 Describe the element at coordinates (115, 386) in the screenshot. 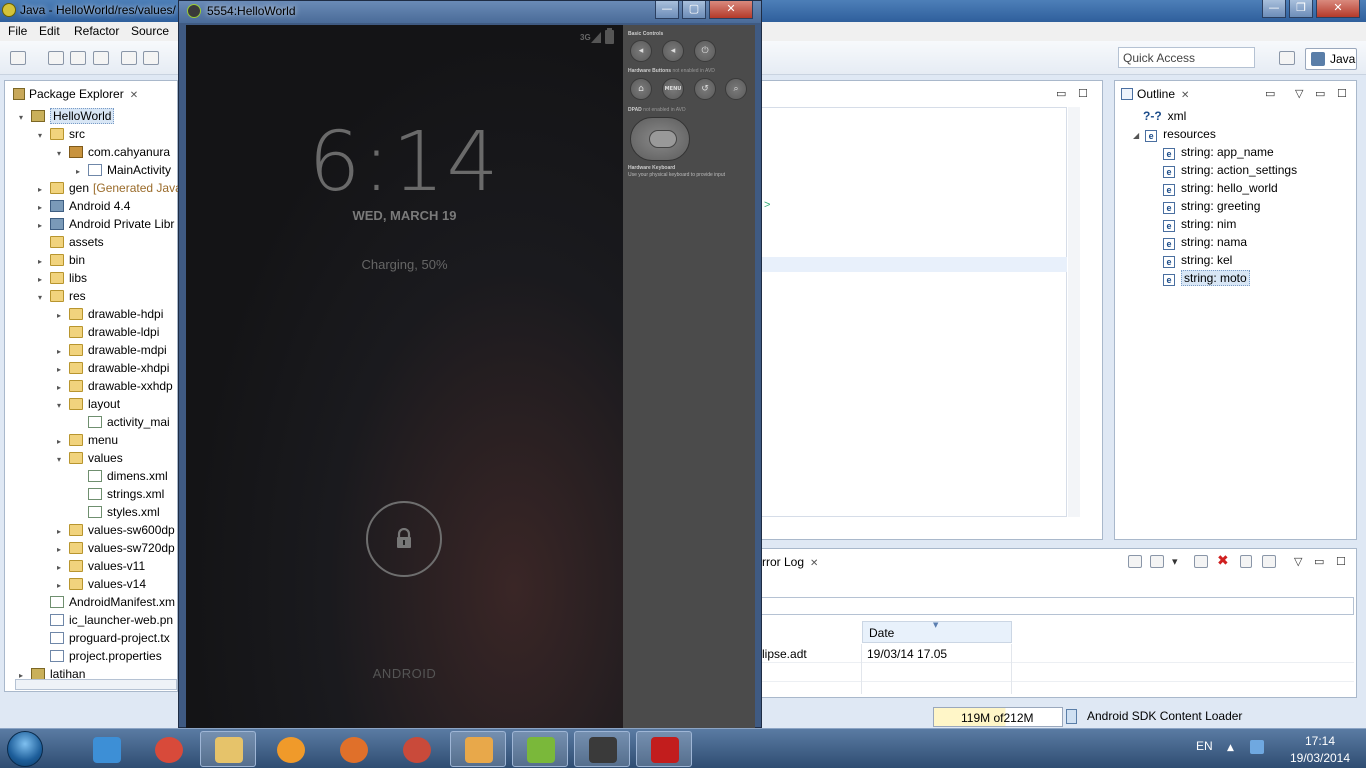

I see `tree-item: ▸ drawable-xxhdp` at that location.